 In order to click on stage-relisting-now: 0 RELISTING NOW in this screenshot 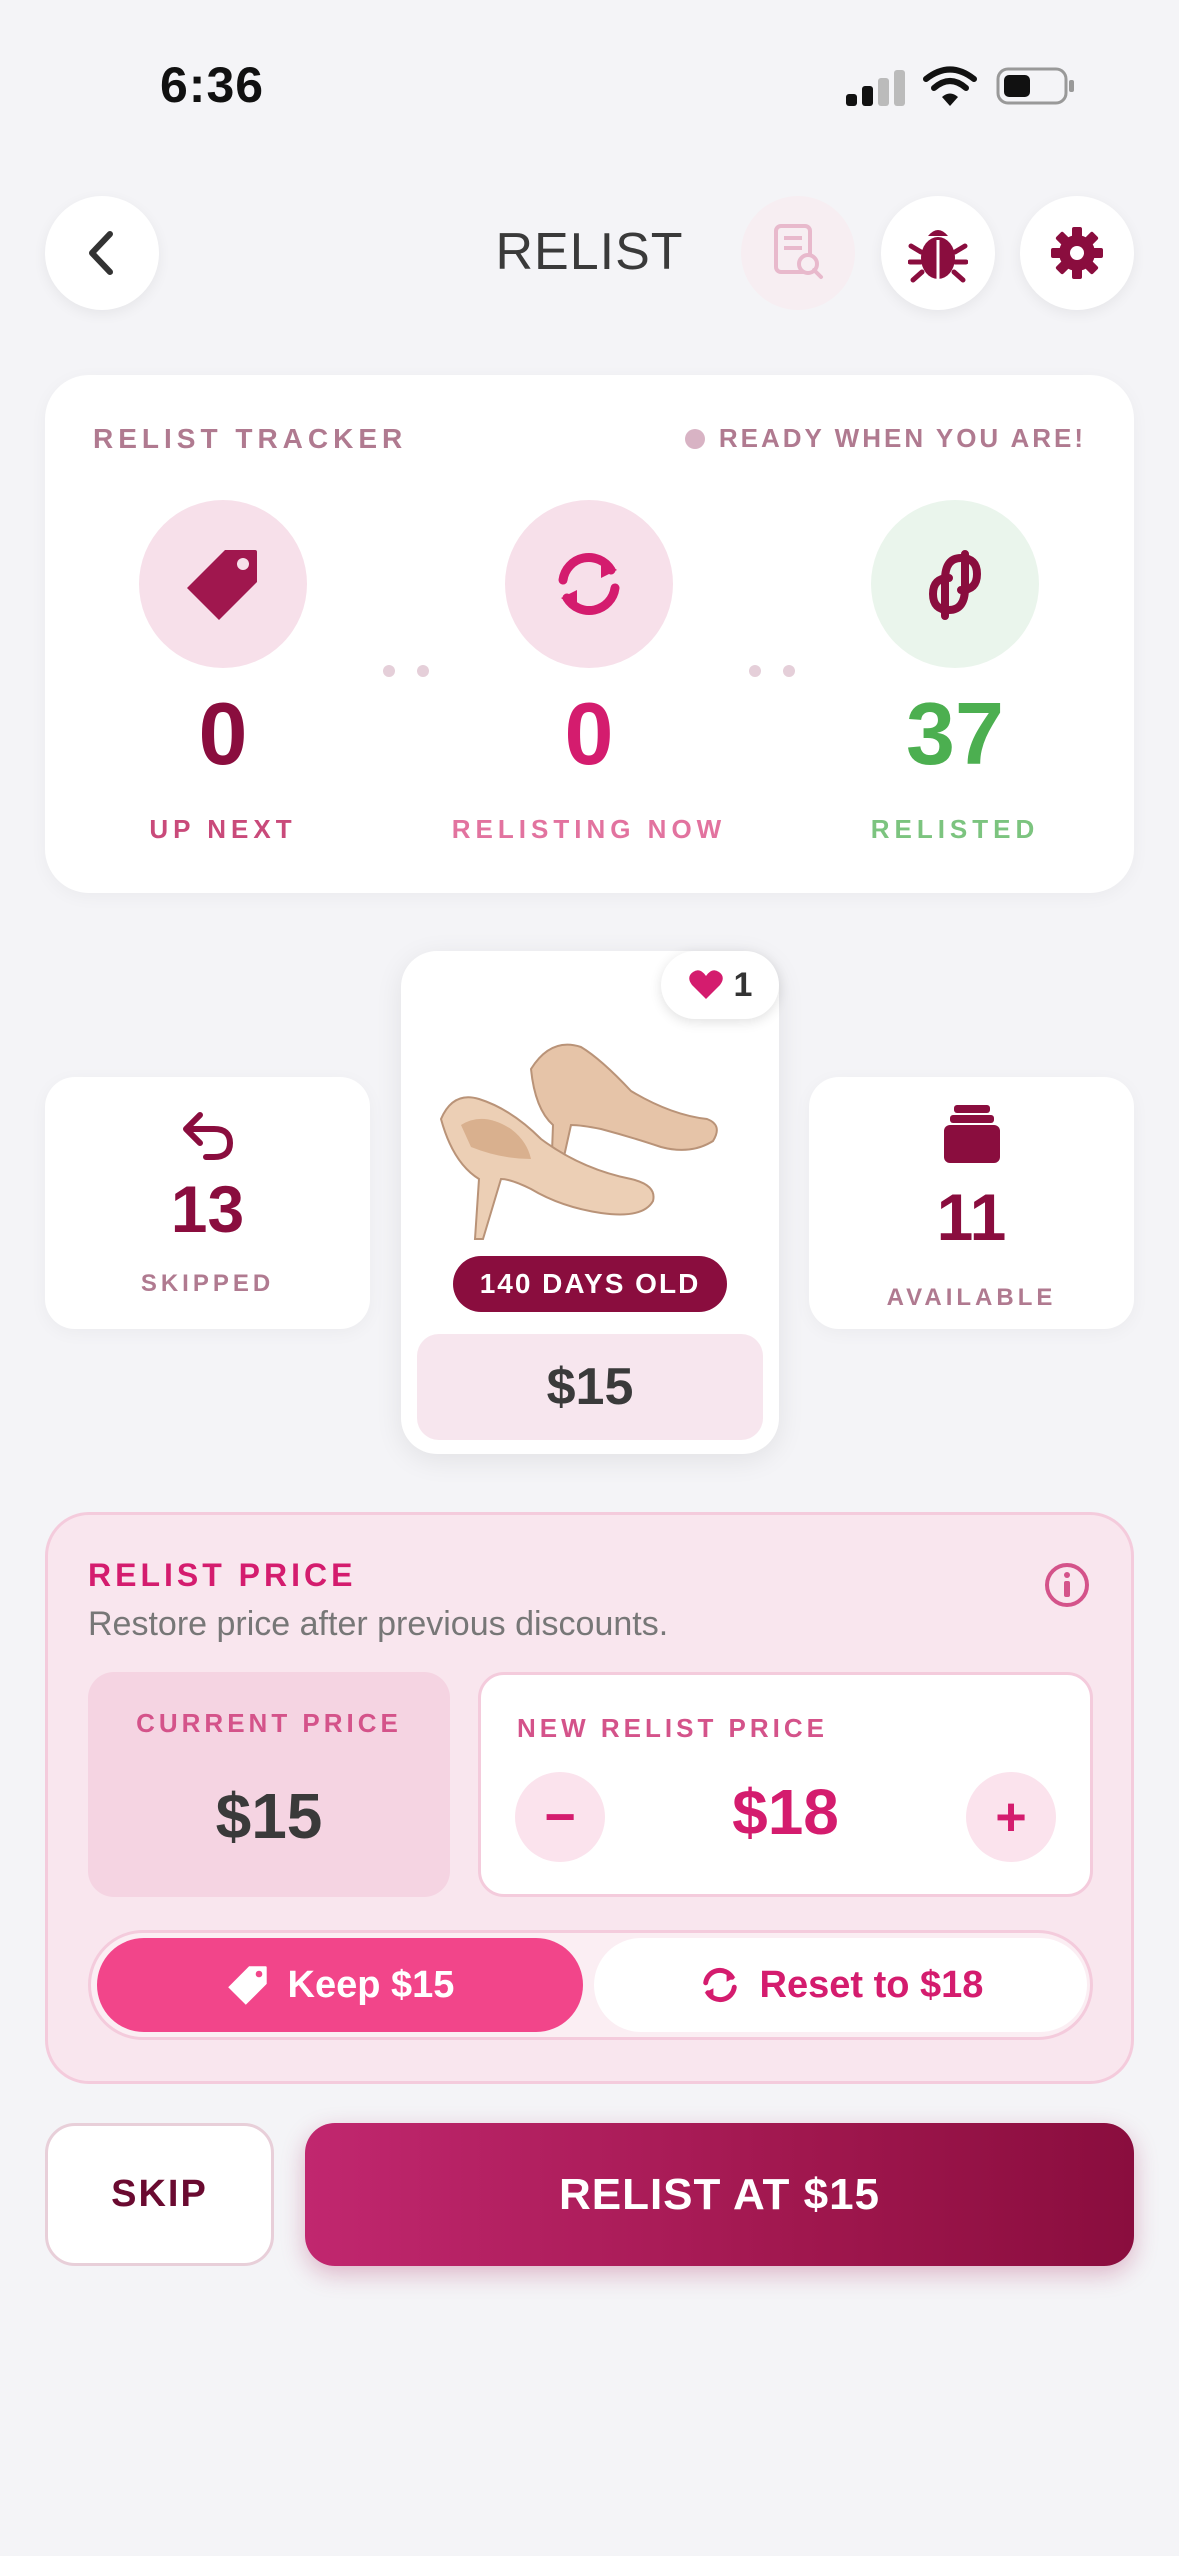, I will do `click(589, 672)`.